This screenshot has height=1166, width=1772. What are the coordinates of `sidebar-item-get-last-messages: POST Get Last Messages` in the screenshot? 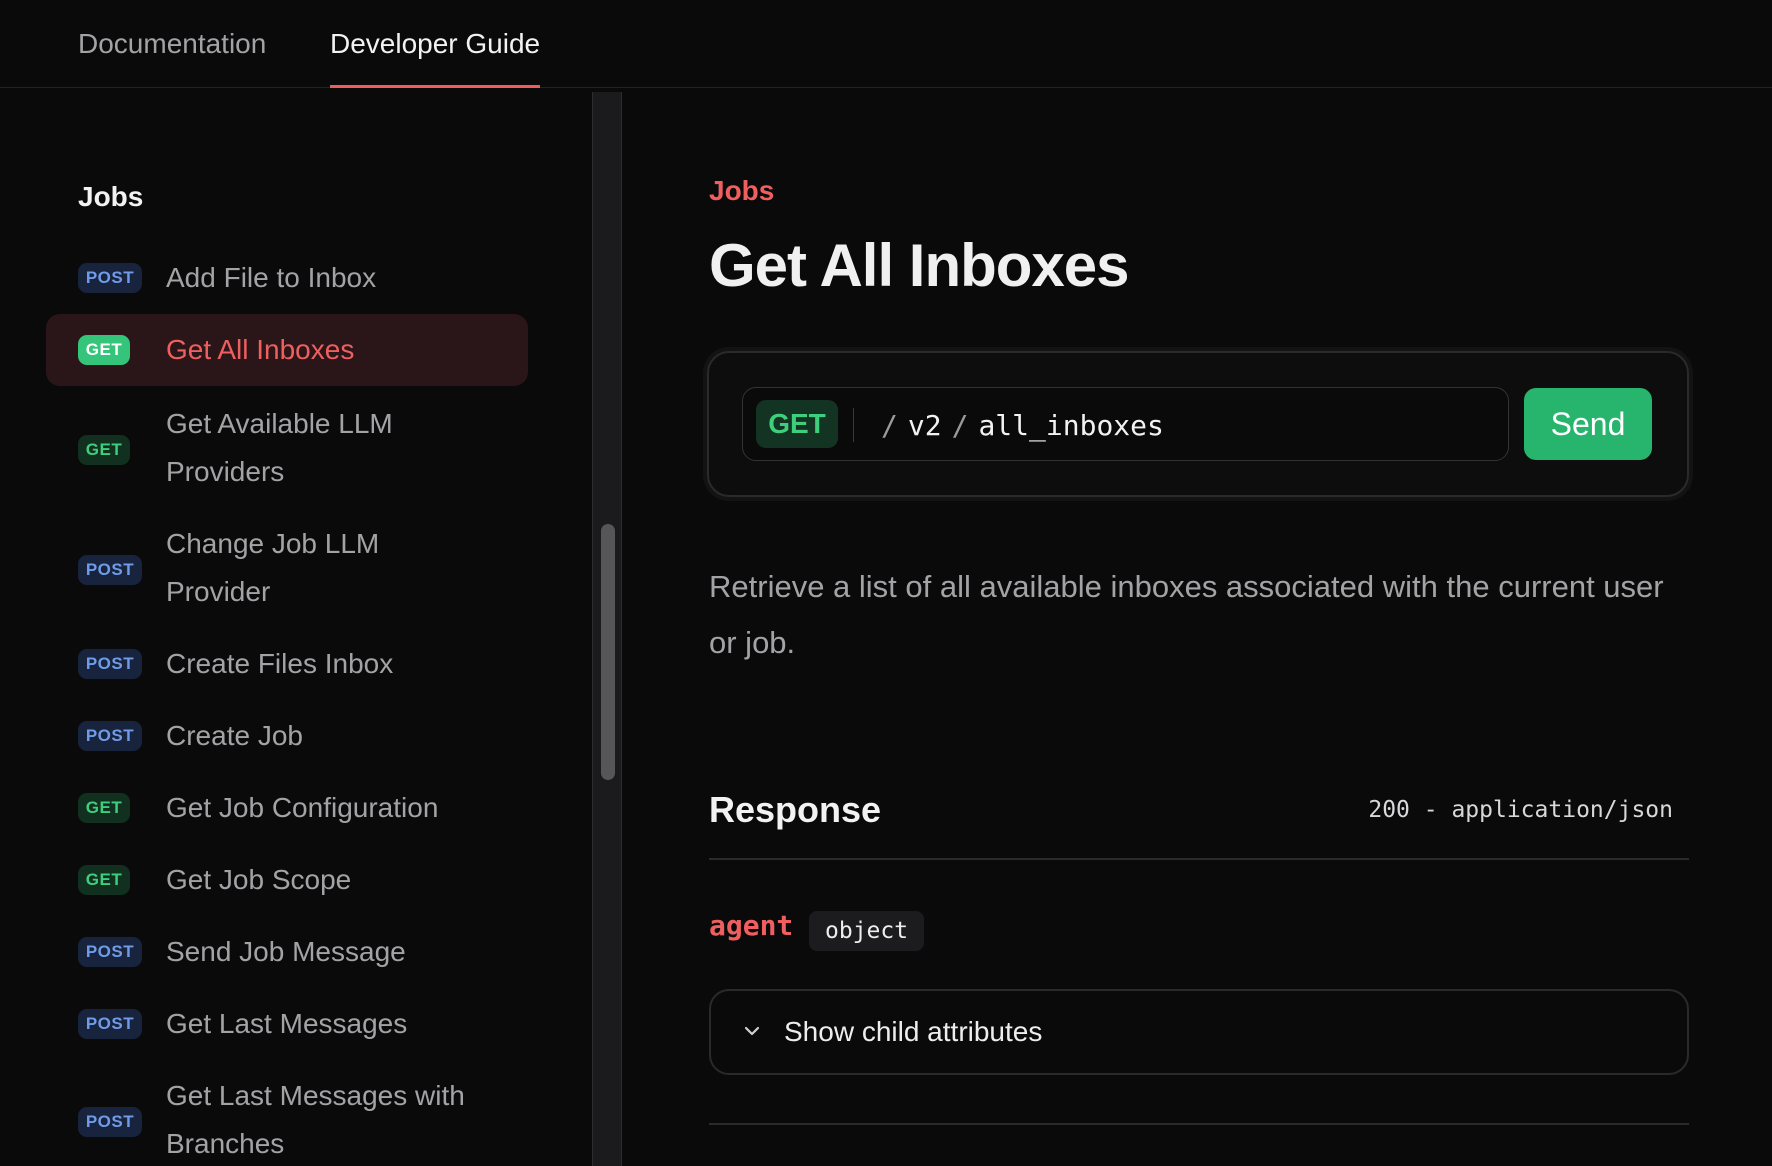 It's located at (287, 1024).